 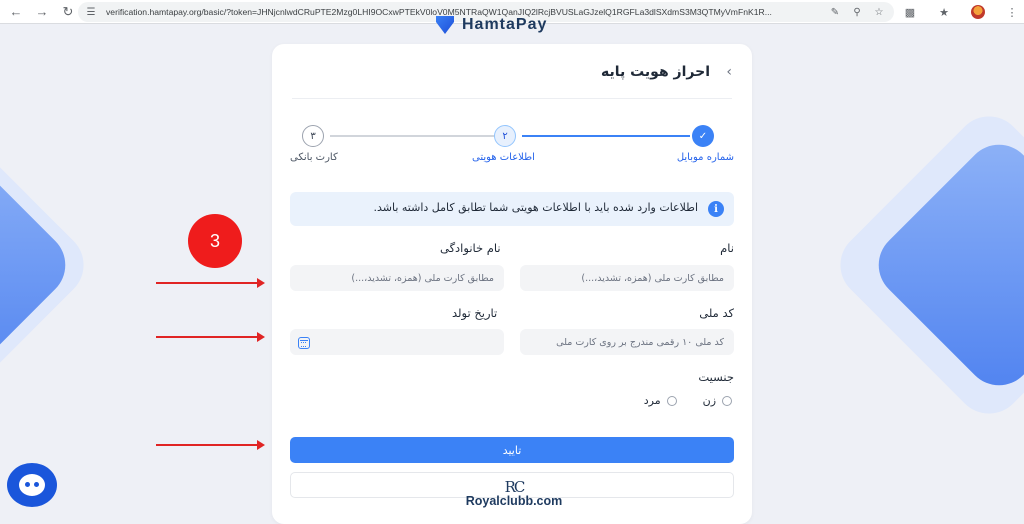 What do you see at coordinates (505, 136) in the screenshot?
I see `step-2-indicator: ۲` at bounding box center [505, 136].